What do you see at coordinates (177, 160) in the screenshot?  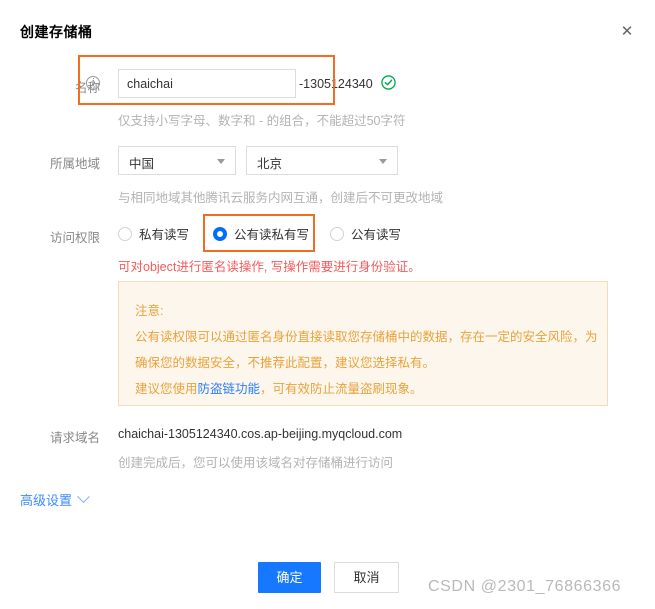 I see `country-select: 中国` at bounding box center [177, 160].